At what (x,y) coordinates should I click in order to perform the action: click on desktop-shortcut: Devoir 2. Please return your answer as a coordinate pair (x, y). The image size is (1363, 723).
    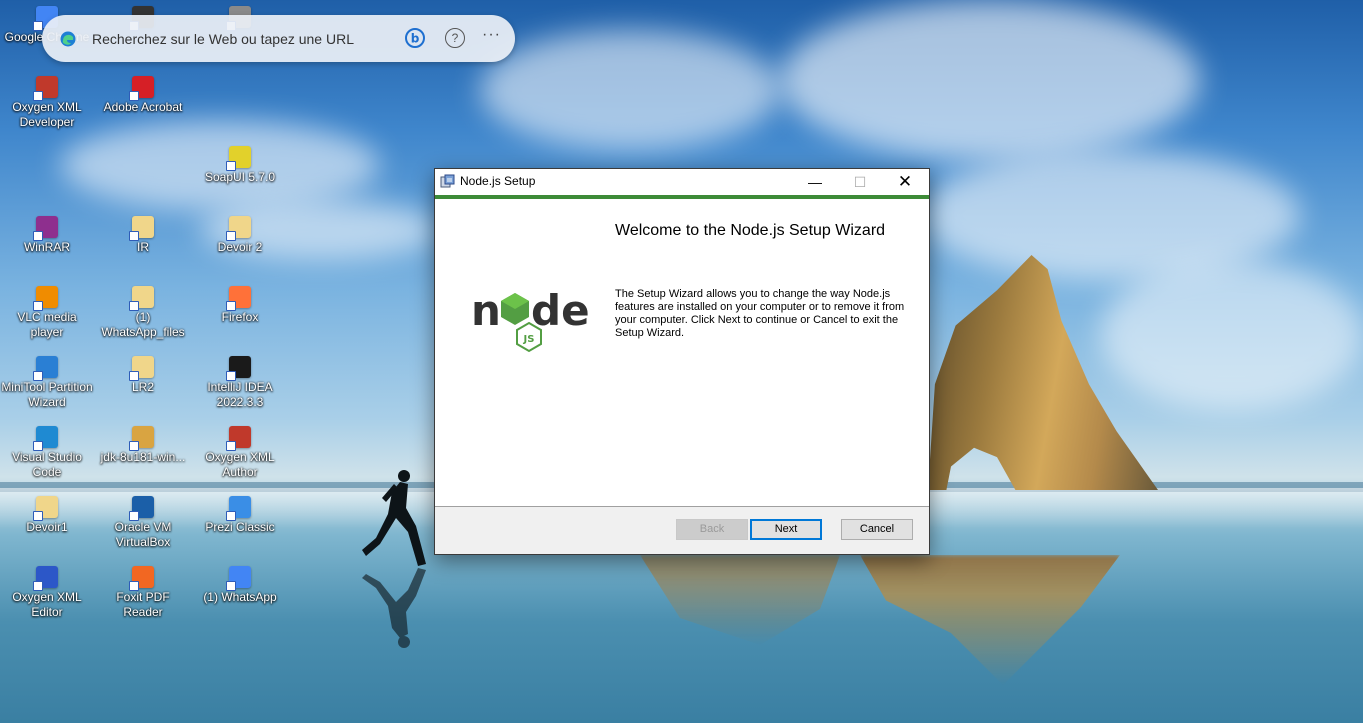
    Looking at the image, I should click on (240, 235).